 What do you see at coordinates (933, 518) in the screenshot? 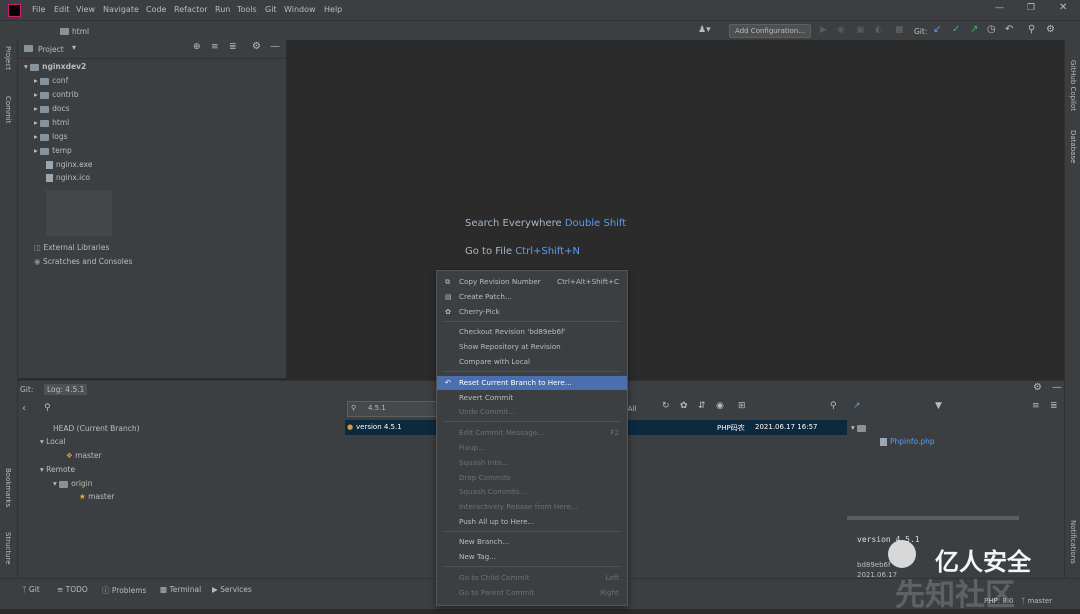
I see `details-scrollbar` at bounding box center [933, 518].